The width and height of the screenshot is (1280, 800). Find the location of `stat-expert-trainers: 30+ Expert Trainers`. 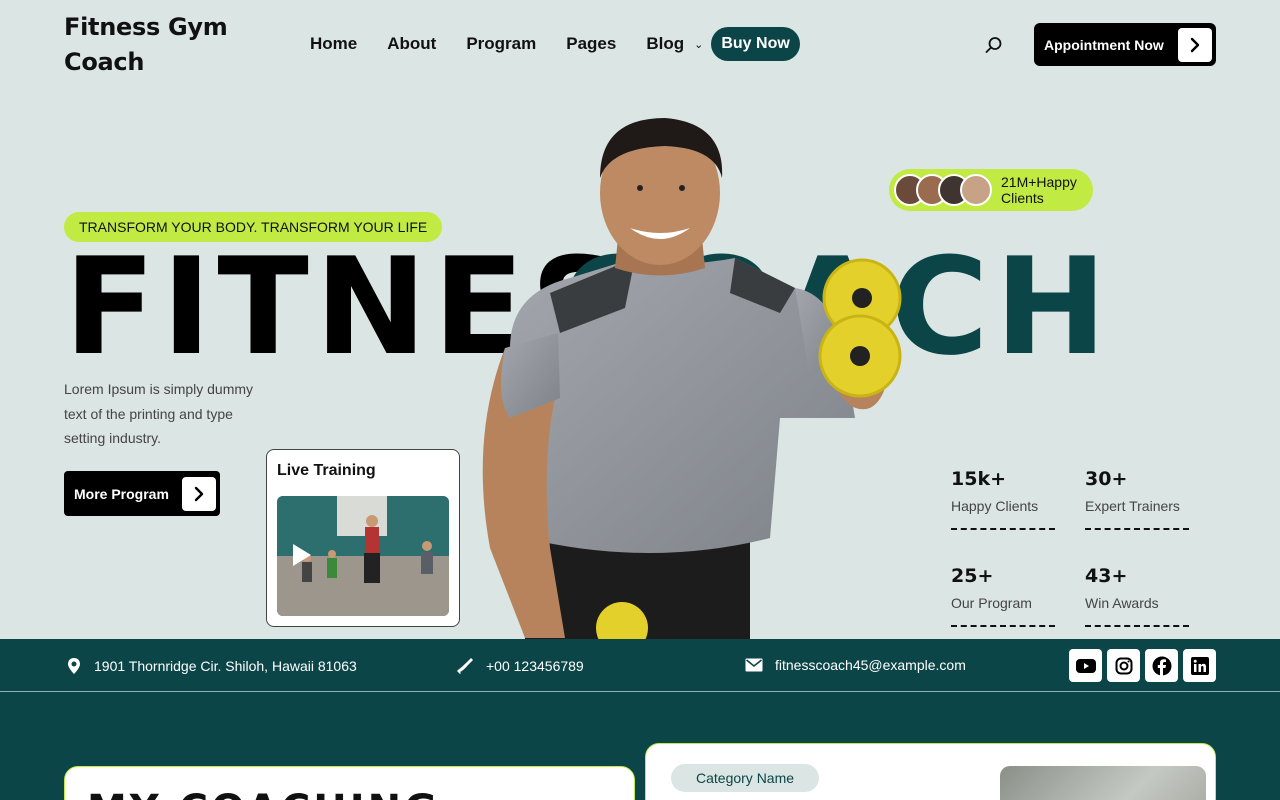

stat-expert-trainers: 30+ Expert Trainers is located at coordinates (1137, 499).